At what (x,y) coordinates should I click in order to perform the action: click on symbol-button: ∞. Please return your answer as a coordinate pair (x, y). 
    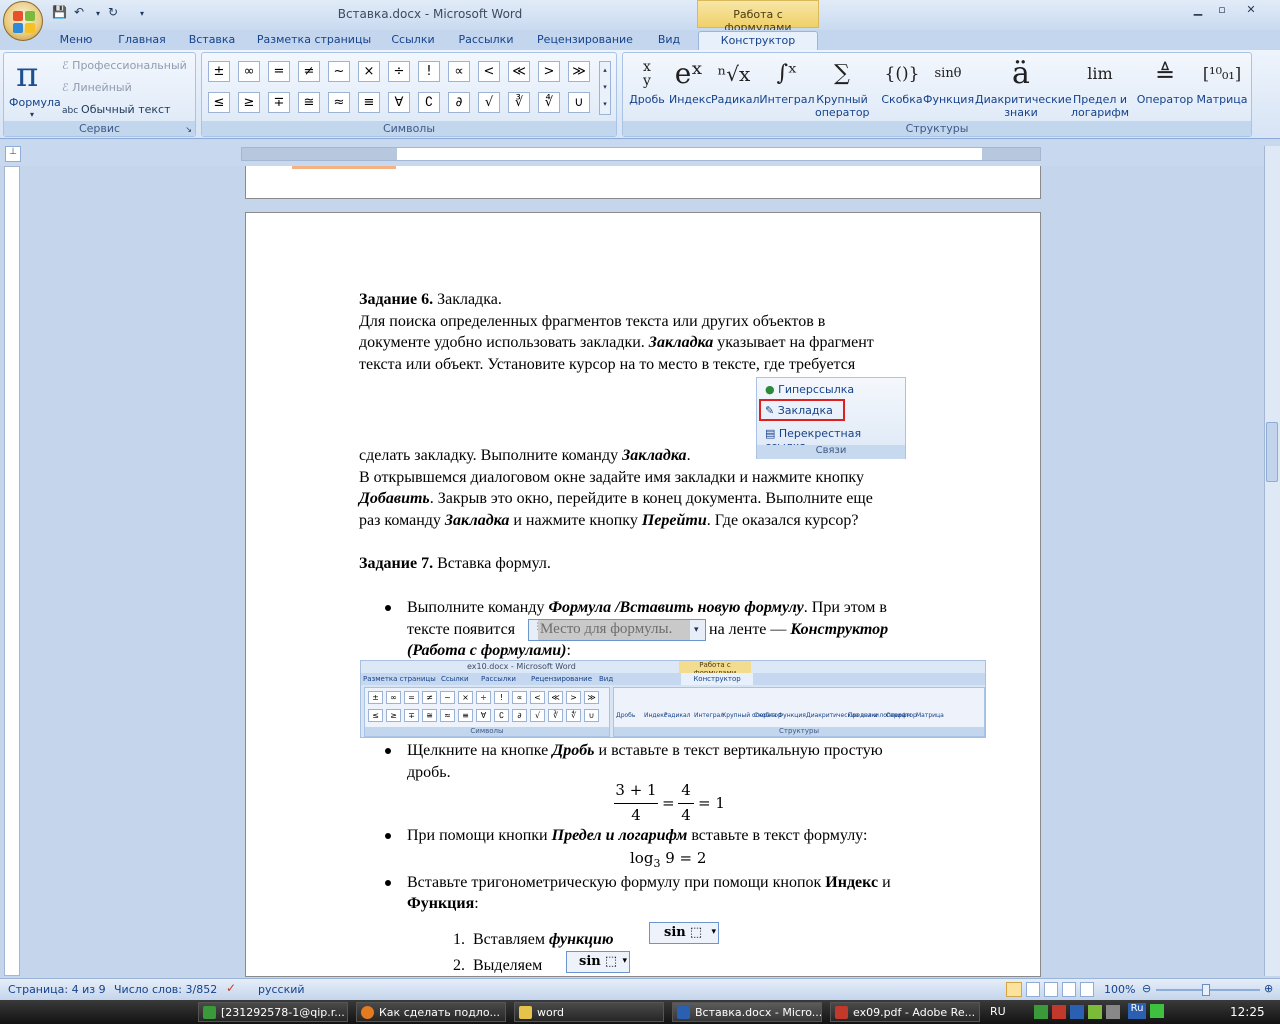
    Looking at the image, I should click on (249, 71).